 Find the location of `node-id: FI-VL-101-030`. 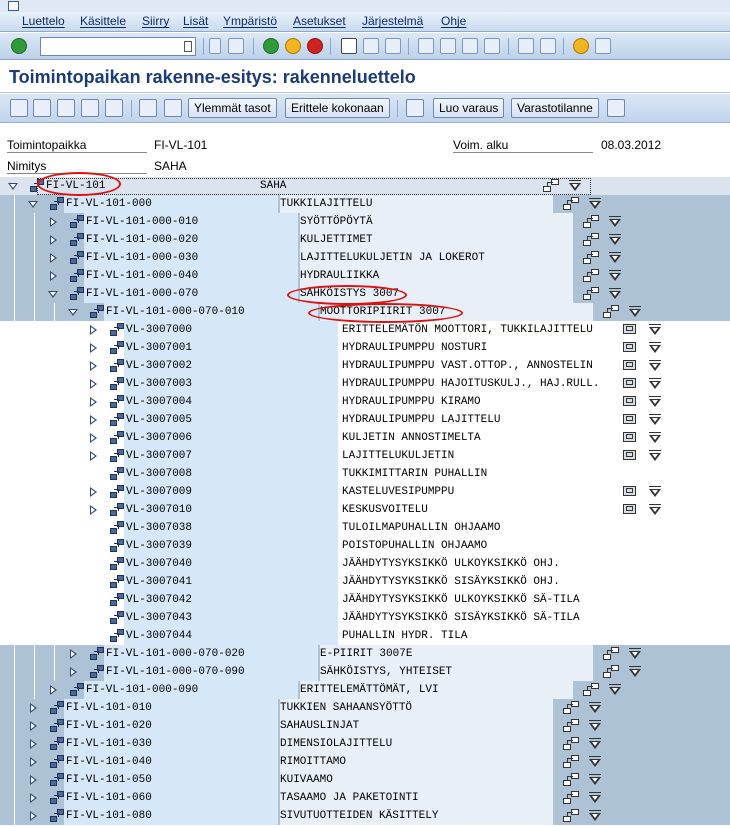

node-id: FI-VL-101-030 is located at coordinates (109, 744).